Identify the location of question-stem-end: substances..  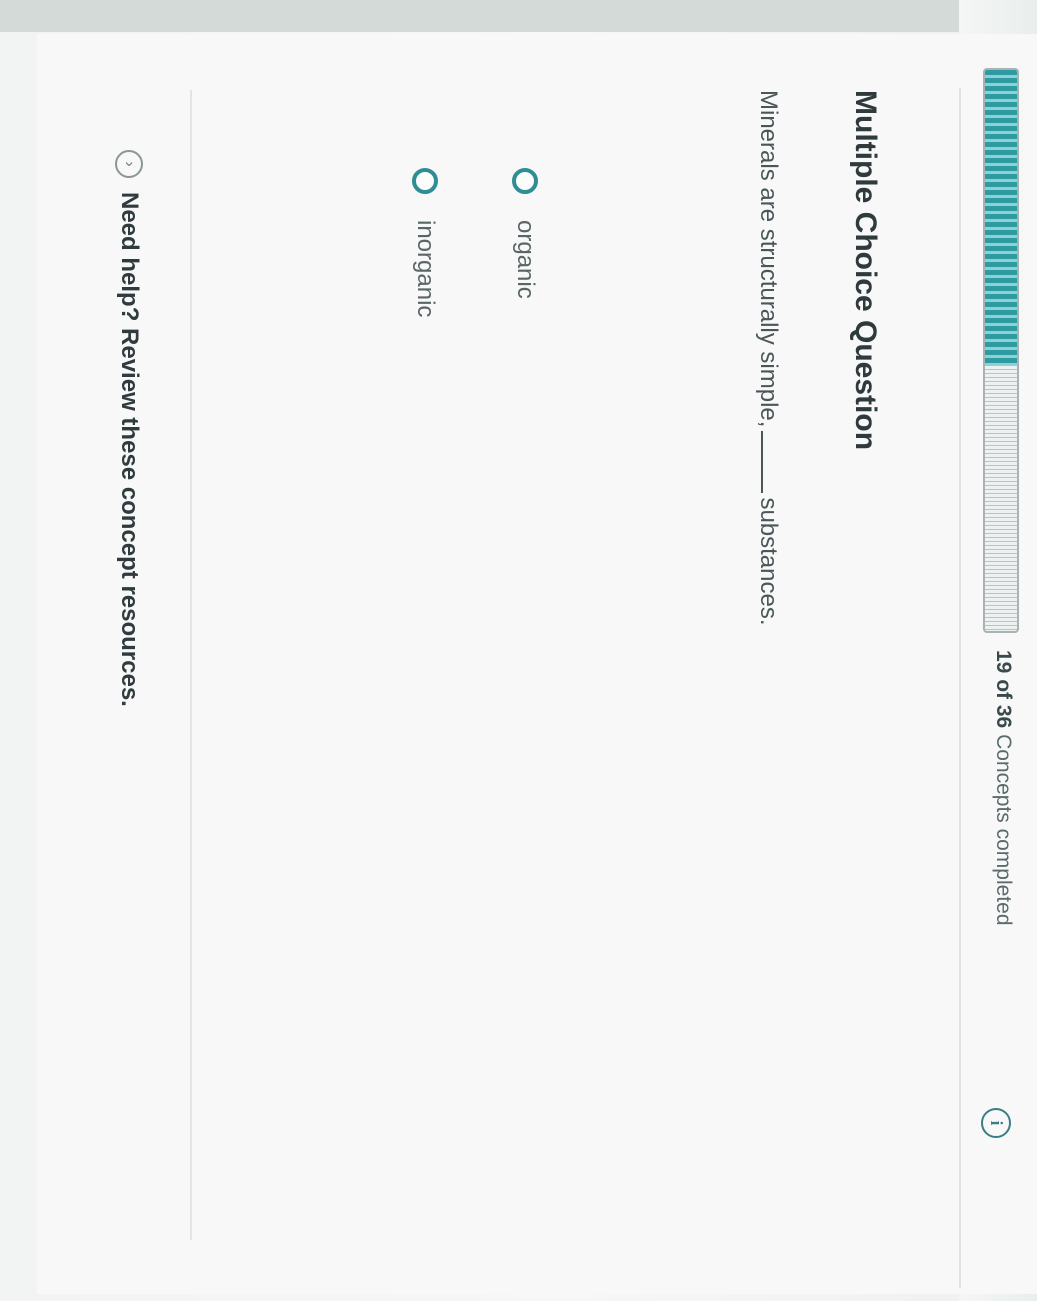
(768, 561).